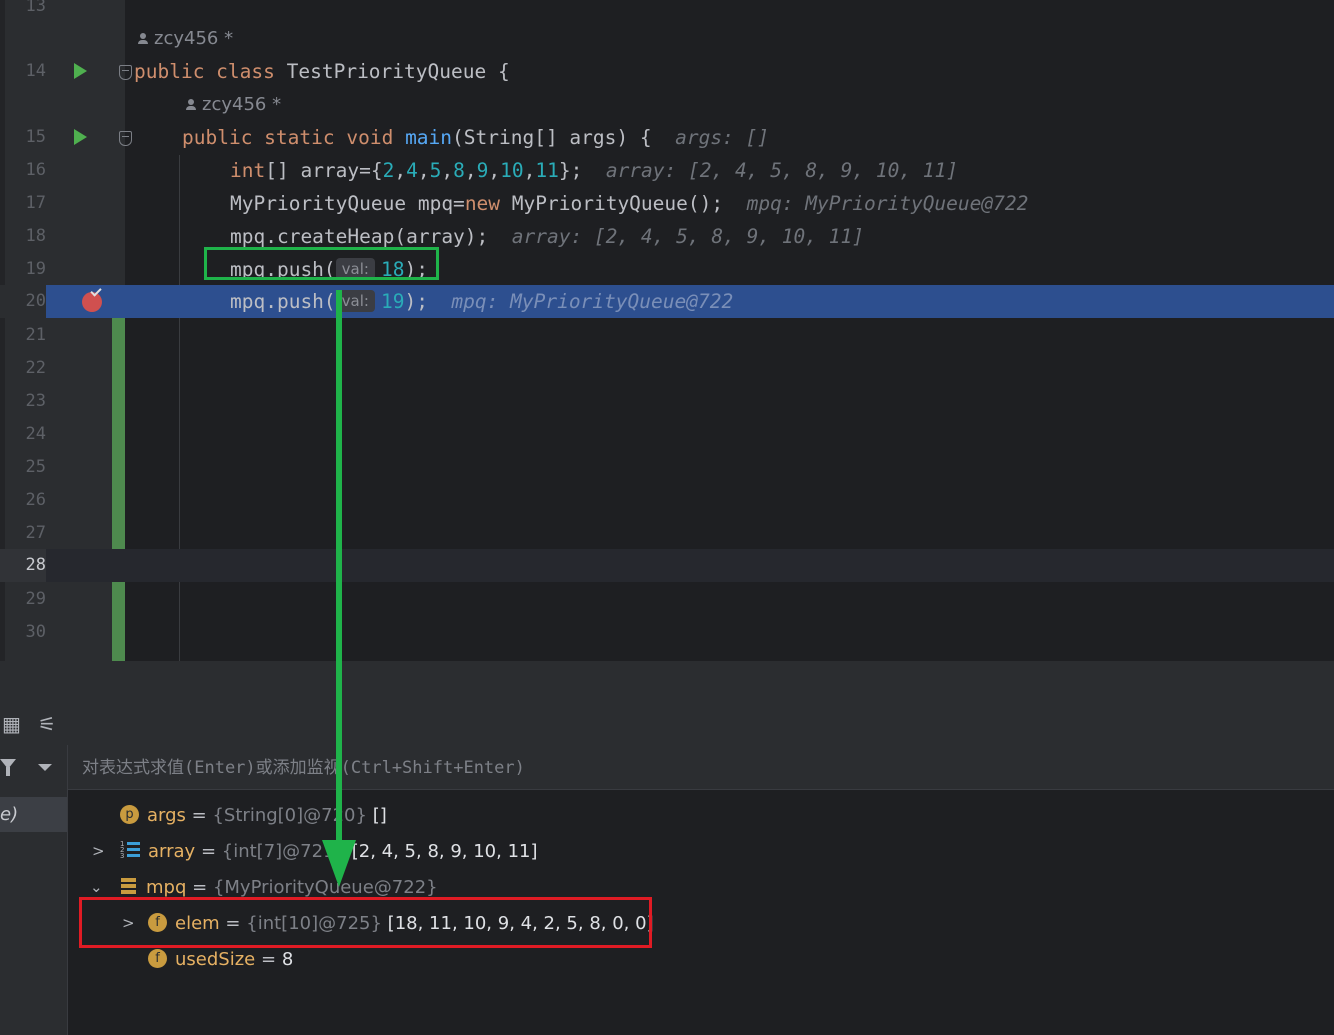 This screenshot has height=1035, width=1334. What do you see at coordinates (129, 814) in the screenshot?
I see `parameter-icon: p` at bounding box center [129, 814].